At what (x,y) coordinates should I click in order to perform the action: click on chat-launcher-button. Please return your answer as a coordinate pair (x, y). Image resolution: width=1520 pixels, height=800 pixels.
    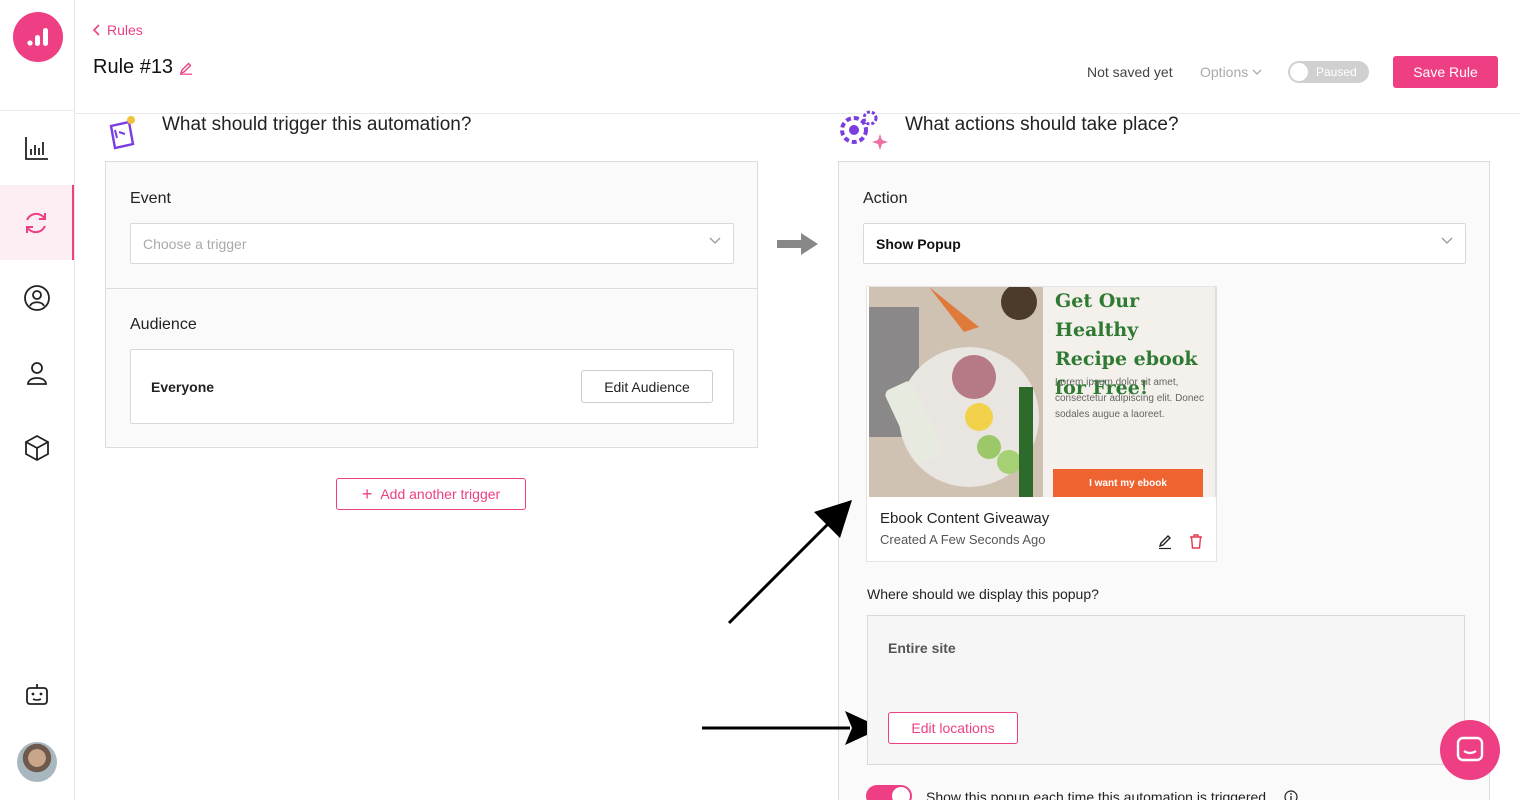
    Looking at the image, I should click on (1470, 750).